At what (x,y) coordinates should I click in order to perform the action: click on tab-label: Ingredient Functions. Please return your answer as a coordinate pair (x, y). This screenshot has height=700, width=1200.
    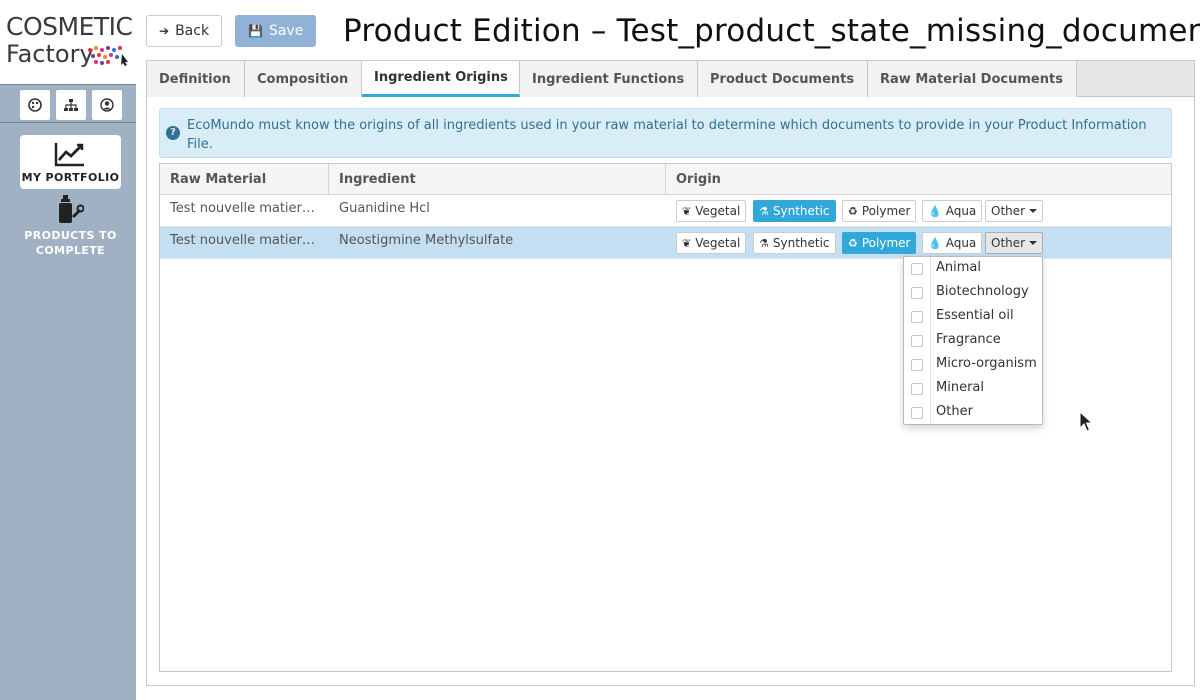
    Looking at the image, I should click on (608, 79).